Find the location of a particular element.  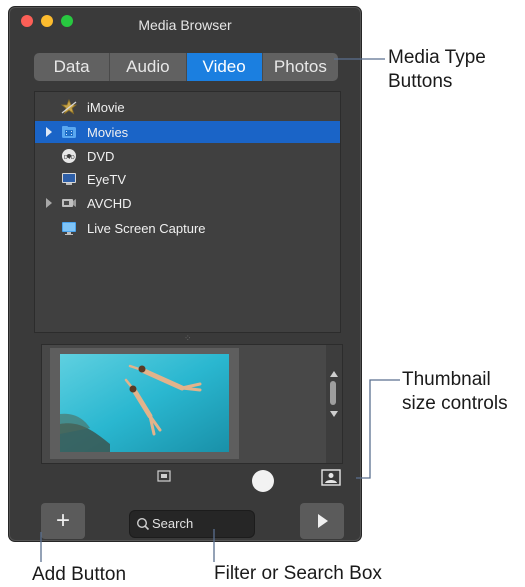

avchd-camera-icon is located at coordinates (69, 203).